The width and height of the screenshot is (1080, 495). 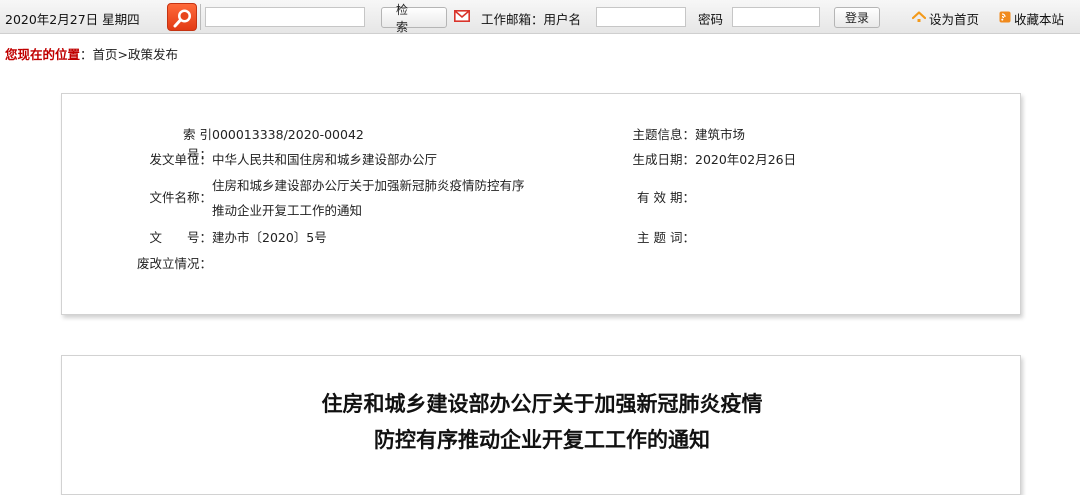 I want to click on breadcrumb: 您现在的位置：首页>政策发布, so click(x=91, y=53).